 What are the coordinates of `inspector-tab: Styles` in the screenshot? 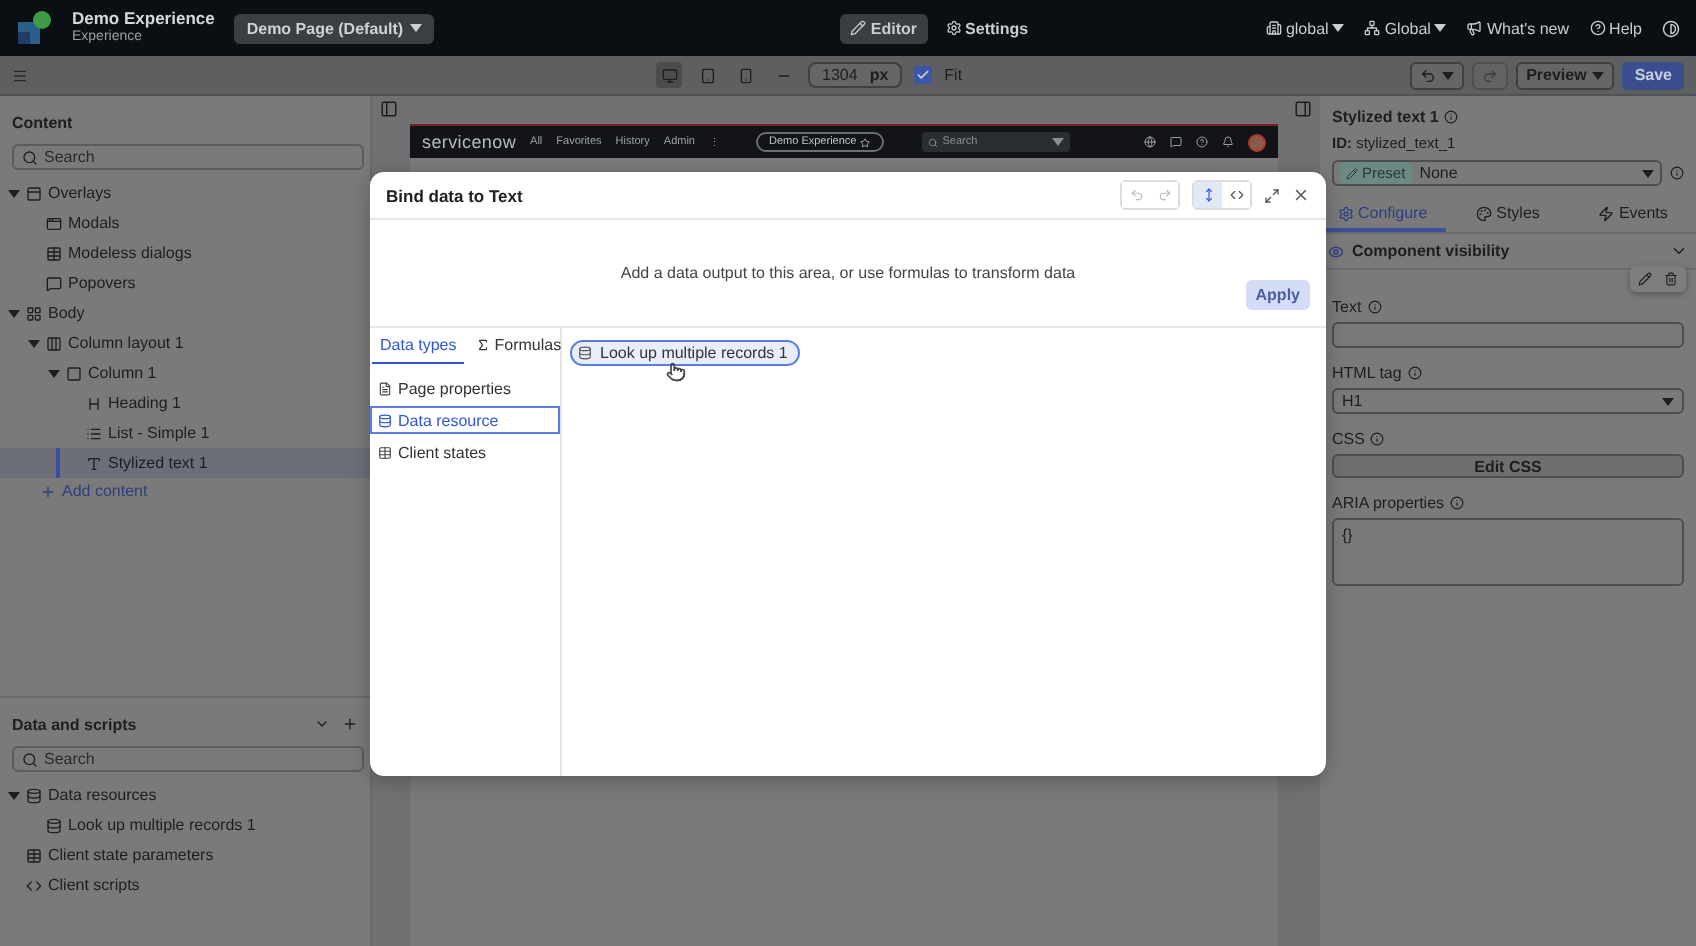 It's located at (1508, 215).